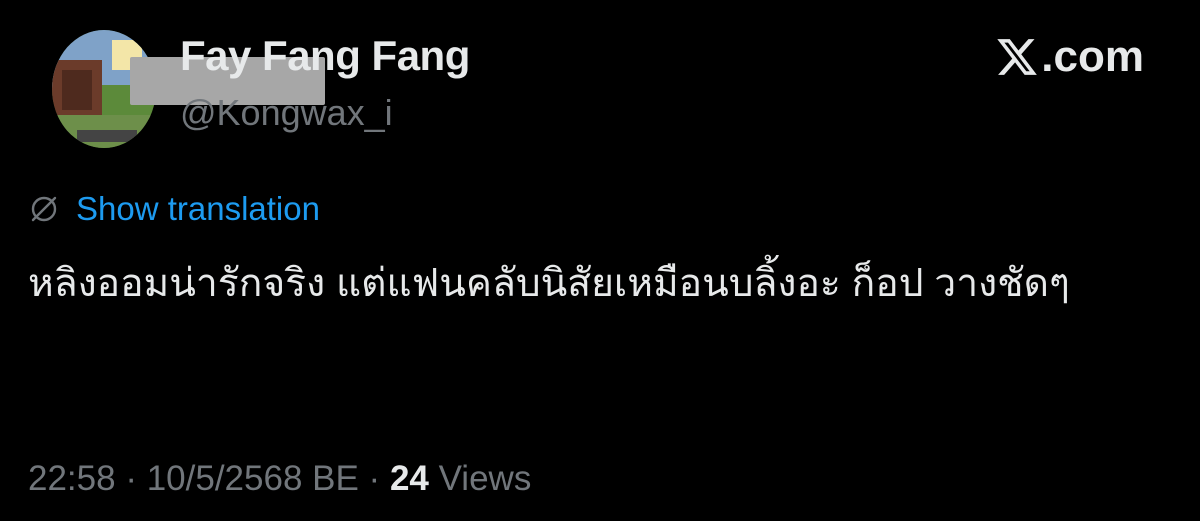 This screenshot has height=521, width=1200. What do you see at coordinates (325, 56) in the screenshot?
I see `display-name: Fay Fang Fang` at bounding box center [325, 56].